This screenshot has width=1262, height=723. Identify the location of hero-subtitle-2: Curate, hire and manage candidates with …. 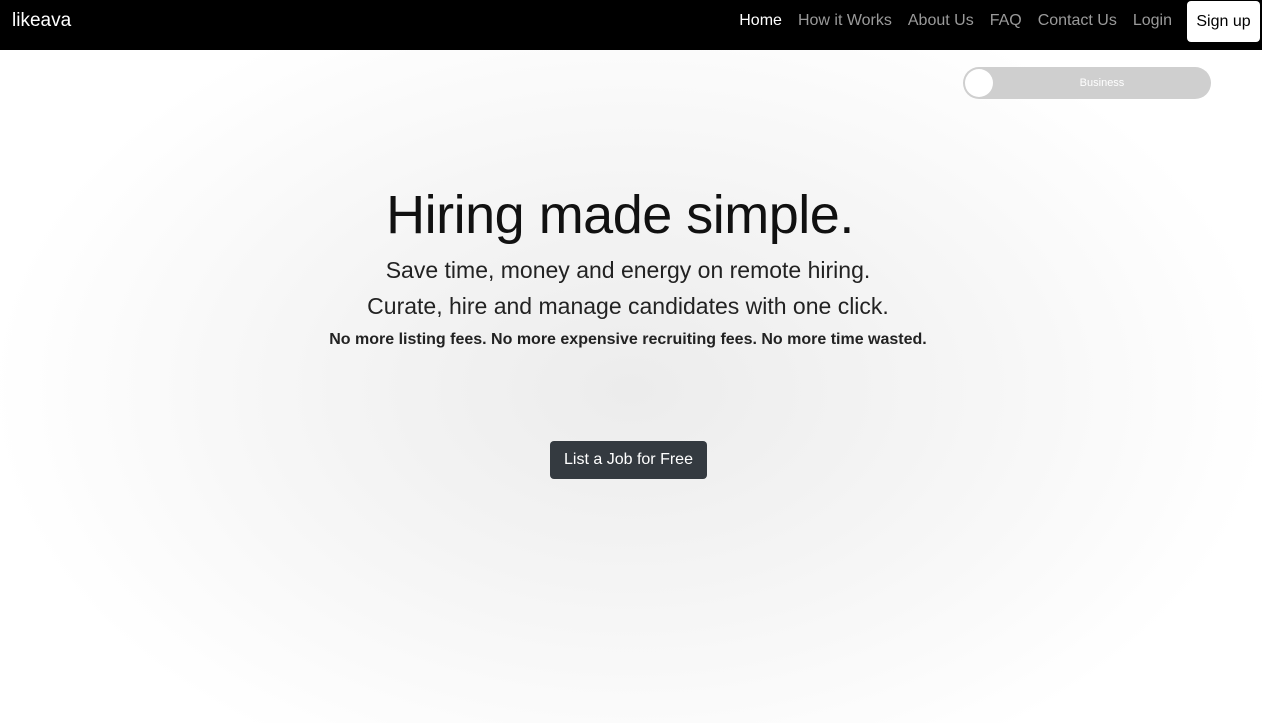
(628, 306).